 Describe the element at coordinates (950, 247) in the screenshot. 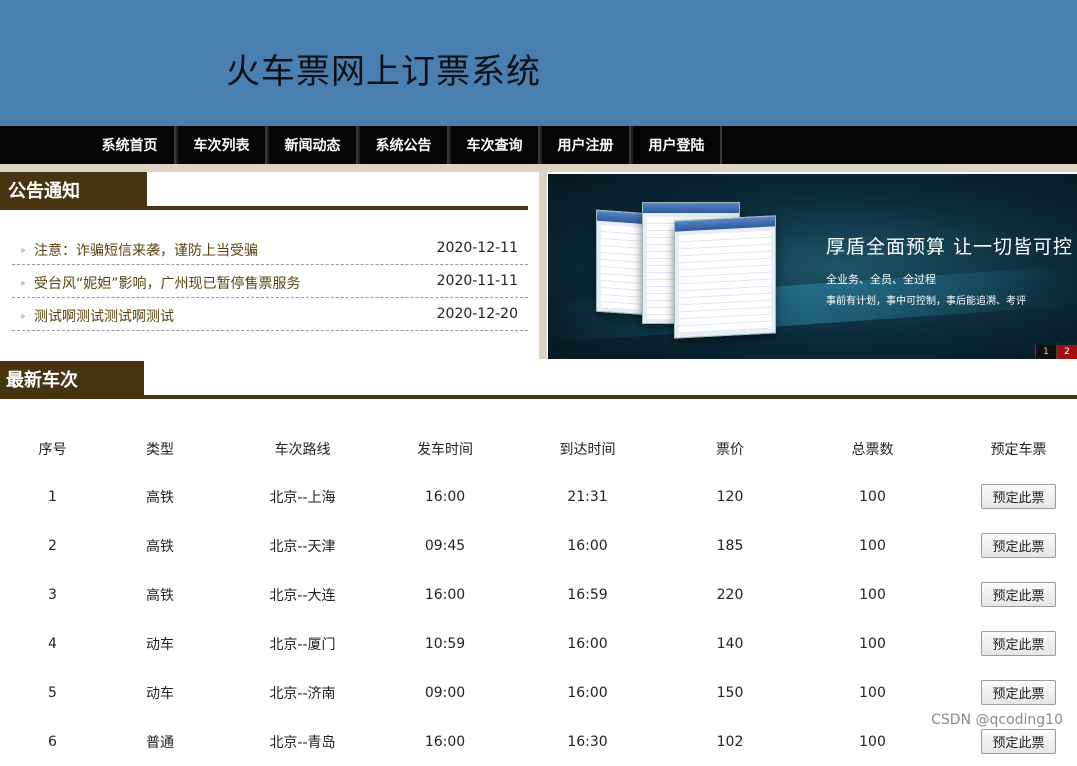

I see `banner-headline: 厚盾全面预算 让一切皆可控` at that location.